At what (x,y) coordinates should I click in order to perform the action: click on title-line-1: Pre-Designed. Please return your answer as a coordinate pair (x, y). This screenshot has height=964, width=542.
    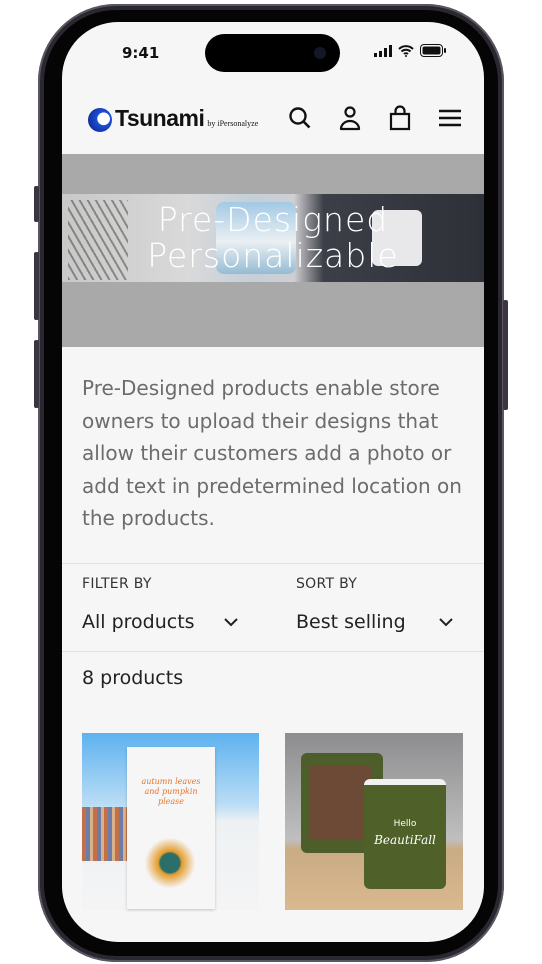
    Looking at the image, I should click on (273, 219).